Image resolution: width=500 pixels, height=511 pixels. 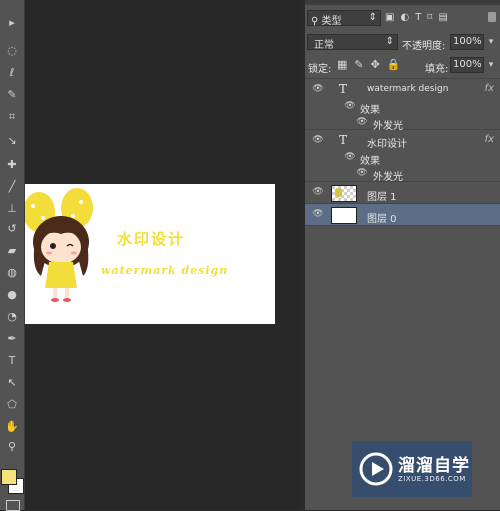 I want to click on zoom-icon: ⚲, so click(x=12, y=446).